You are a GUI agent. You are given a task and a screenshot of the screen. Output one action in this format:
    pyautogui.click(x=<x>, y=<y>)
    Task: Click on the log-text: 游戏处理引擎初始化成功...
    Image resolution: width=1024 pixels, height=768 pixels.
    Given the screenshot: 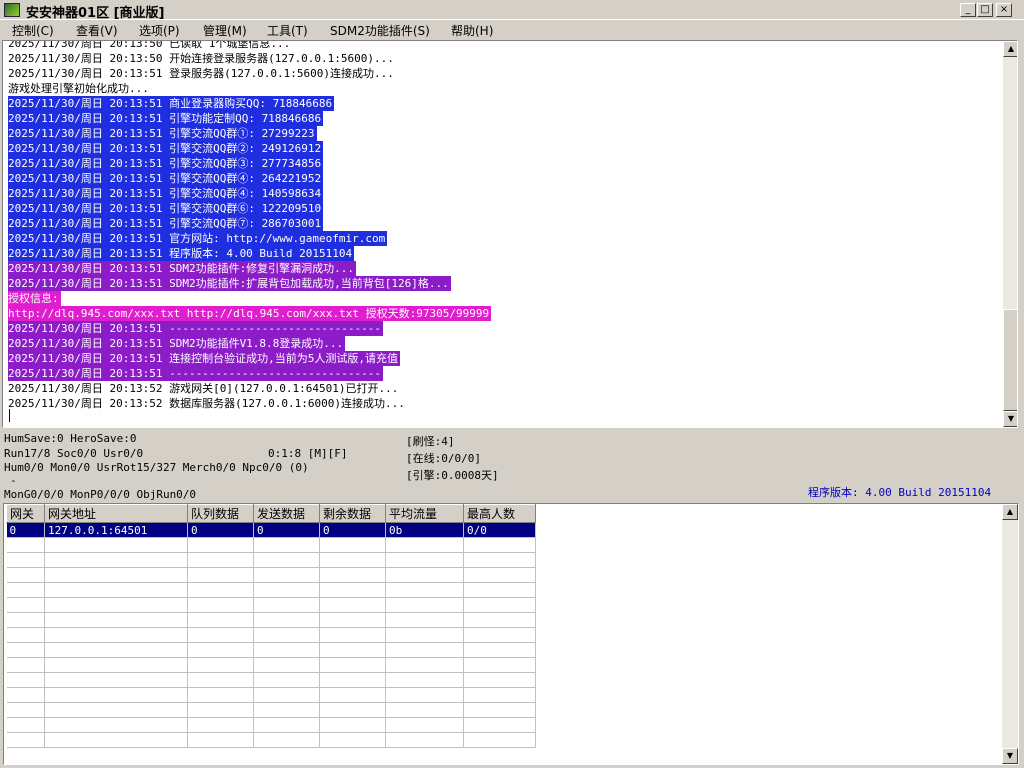 What is the action you would take?
    pyautogui.click(x=78, y=88)
    